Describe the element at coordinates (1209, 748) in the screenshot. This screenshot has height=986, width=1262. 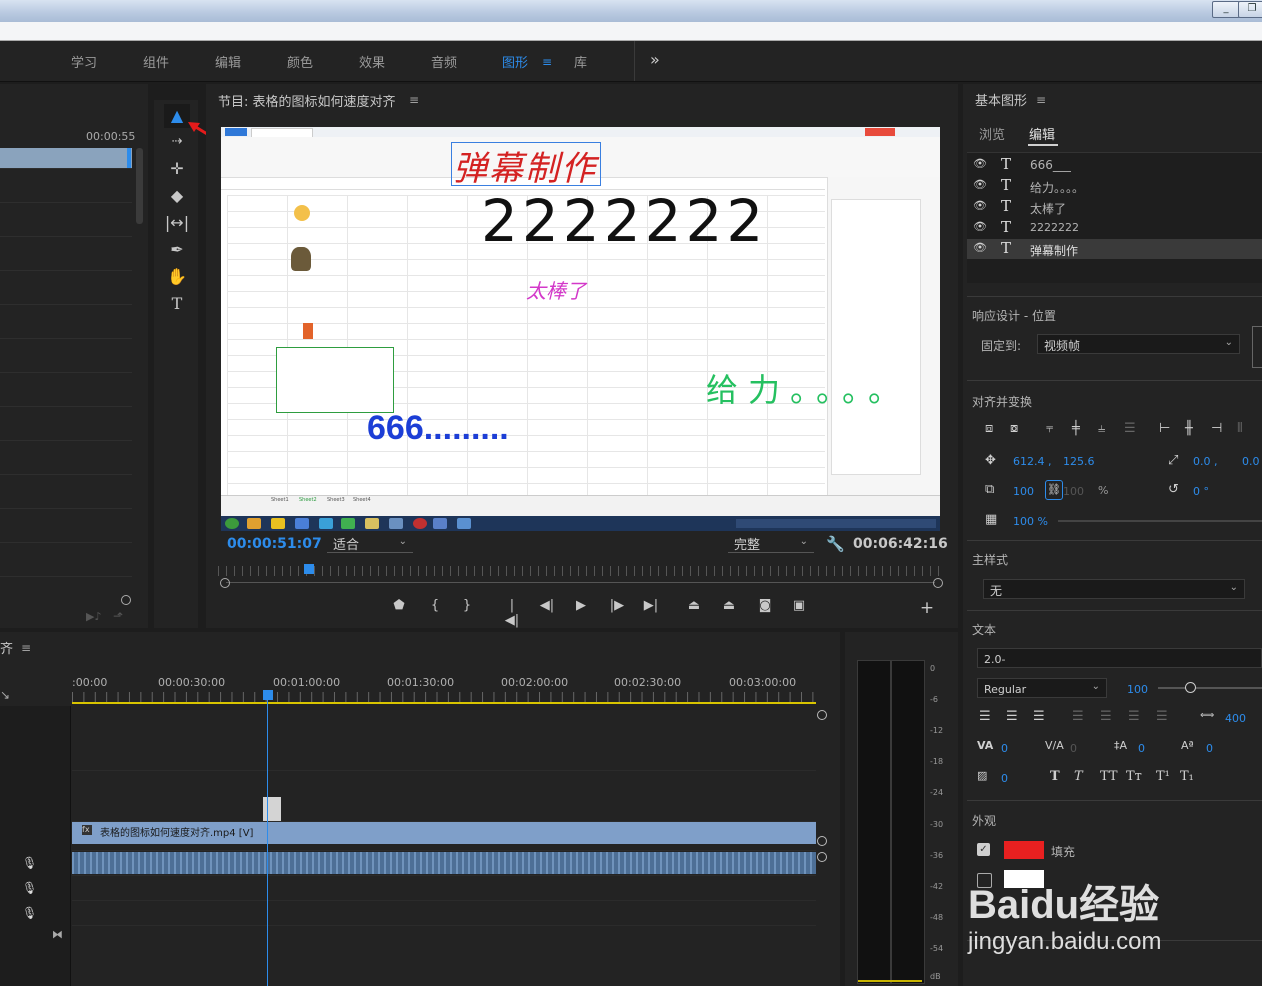
I see `baseline-value: 0` at that location.